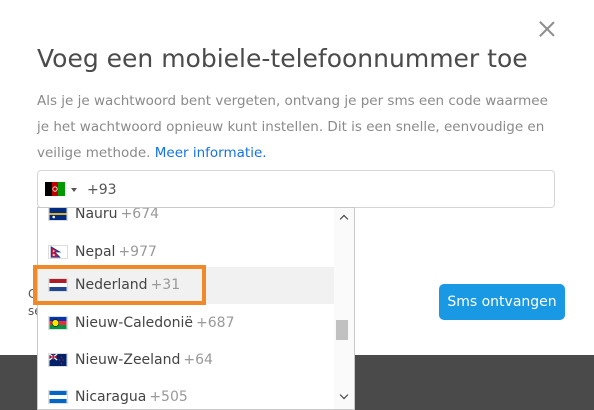  I want to click on country-option-label: Nieuw-Zeeland +64, so click(144, 360).